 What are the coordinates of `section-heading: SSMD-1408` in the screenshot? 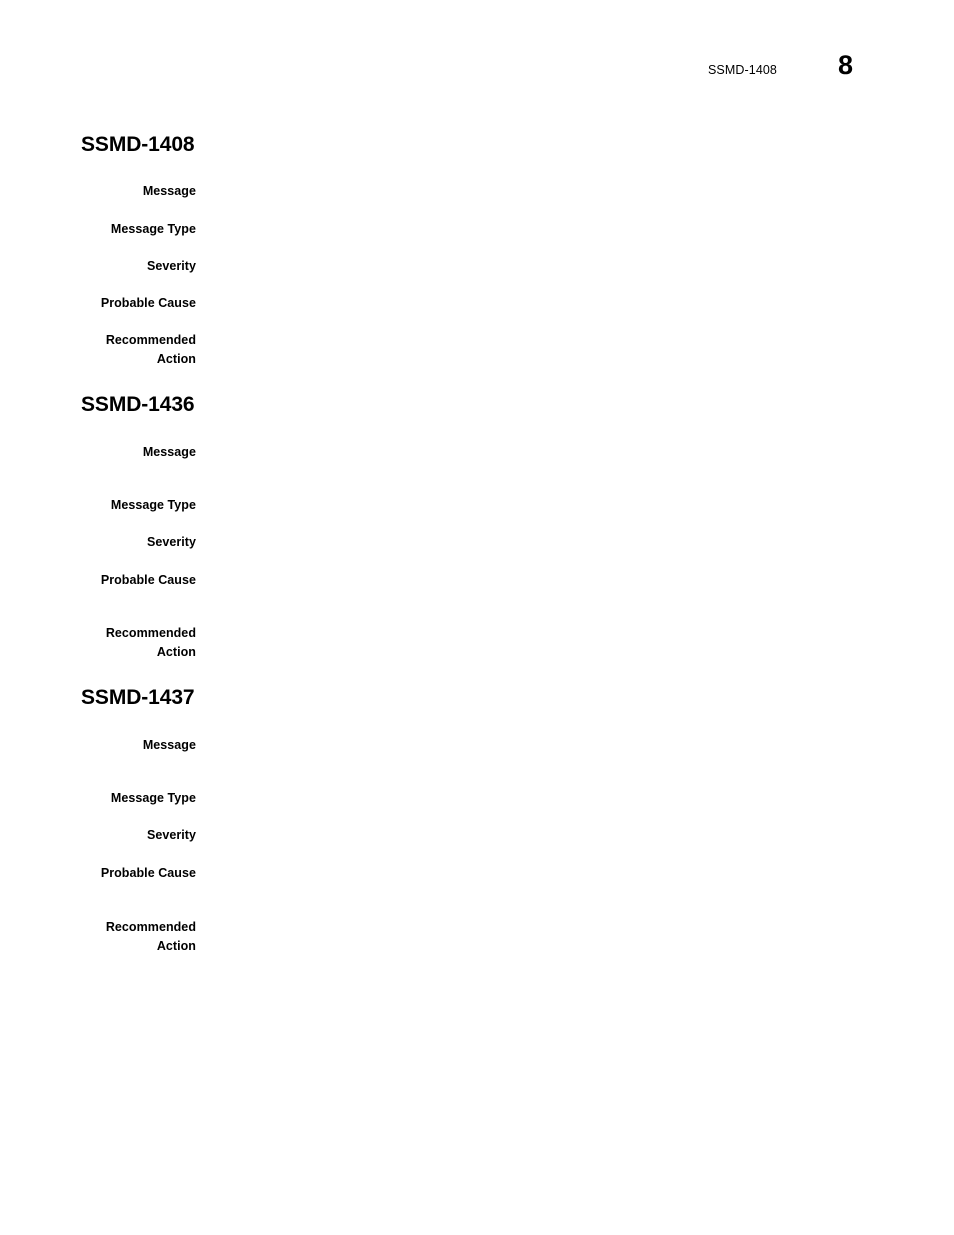 It's located at (138, 144).